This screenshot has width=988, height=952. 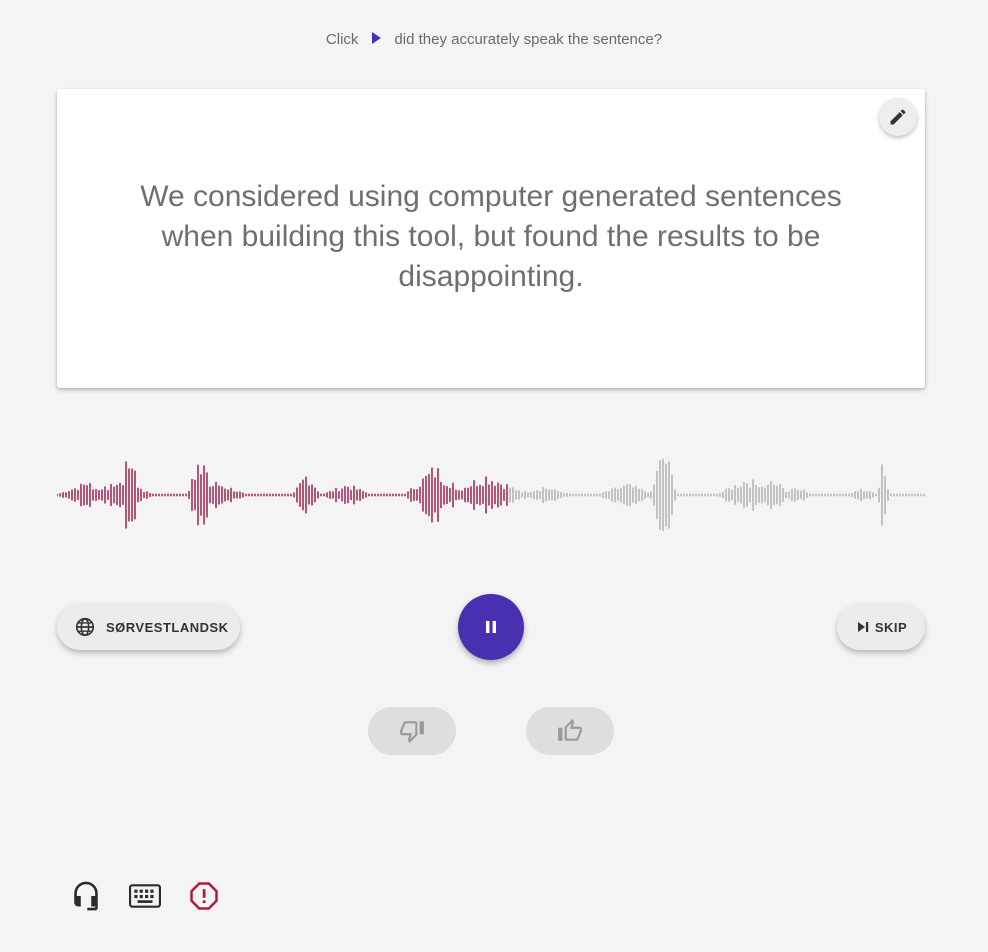 I want to click on edit-button, so click(x=898, y=117).